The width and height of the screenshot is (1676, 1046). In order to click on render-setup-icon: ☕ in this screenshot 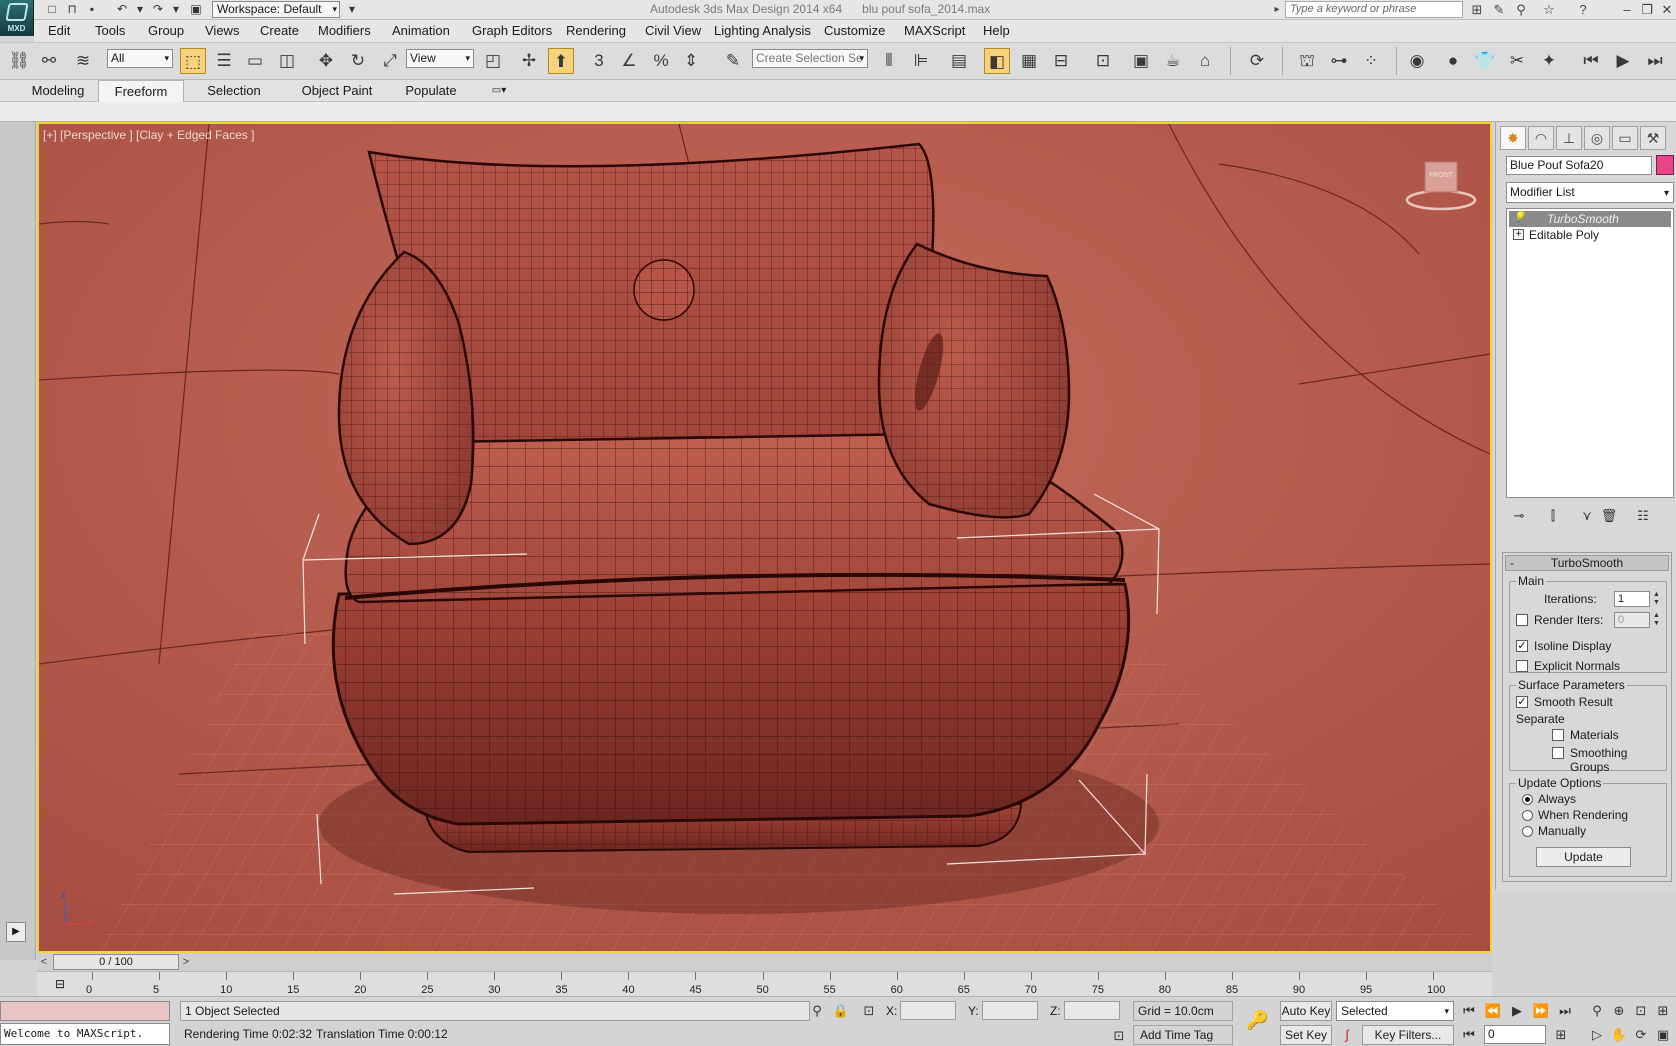, I will do `click(1173, 61)`.